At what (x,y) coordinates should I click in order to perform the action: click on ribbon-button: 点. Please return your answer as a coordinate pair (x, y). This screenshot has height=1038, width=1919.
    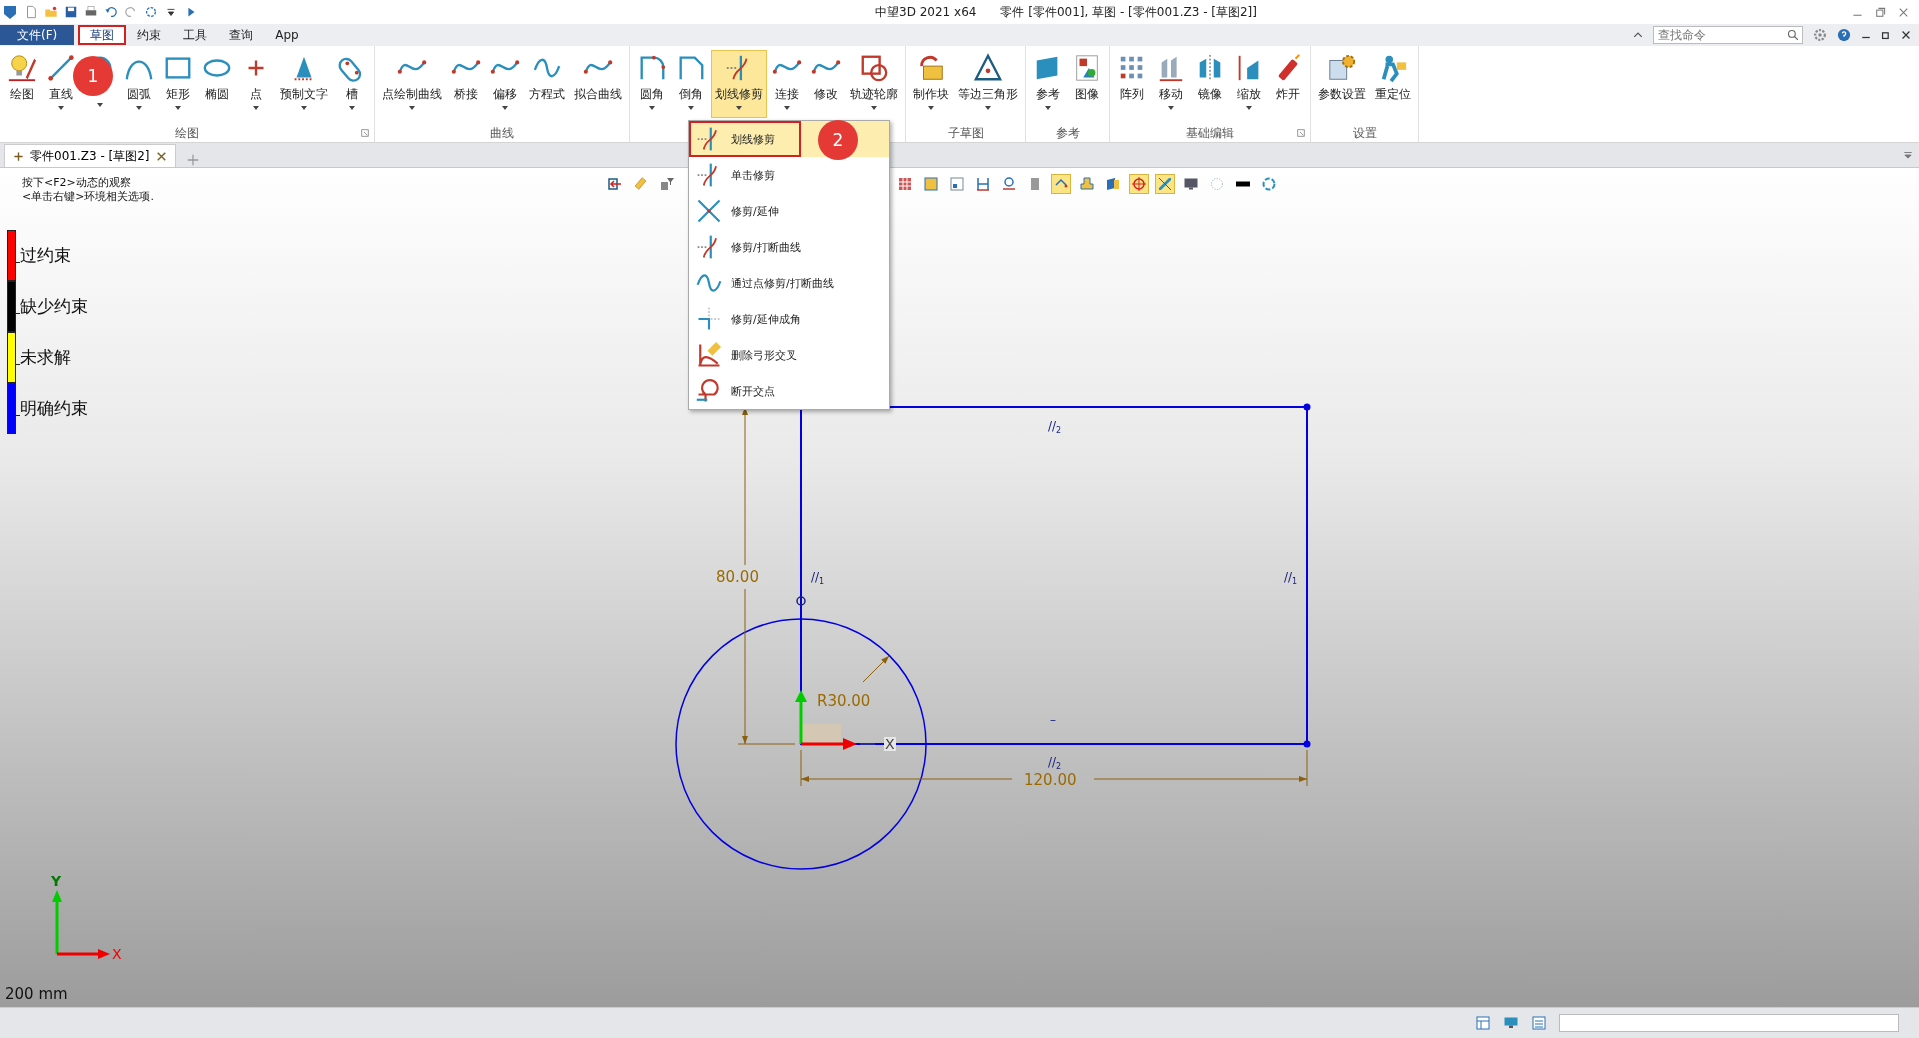
    Looking at the image, I should click on (256, 84).